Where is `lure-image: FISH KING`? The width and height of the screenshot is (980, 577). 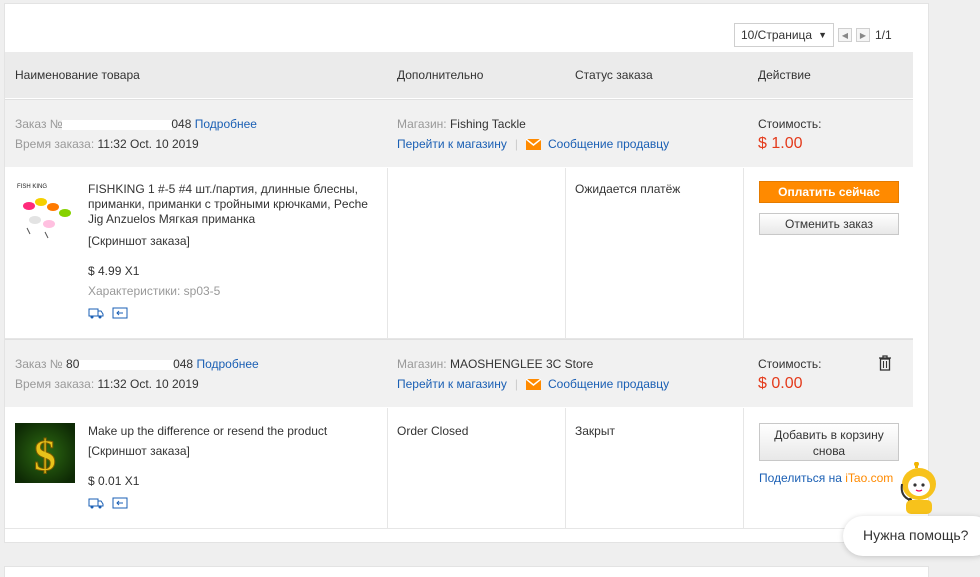 lure-image: FISH KING is located at coordinates (45, 210).